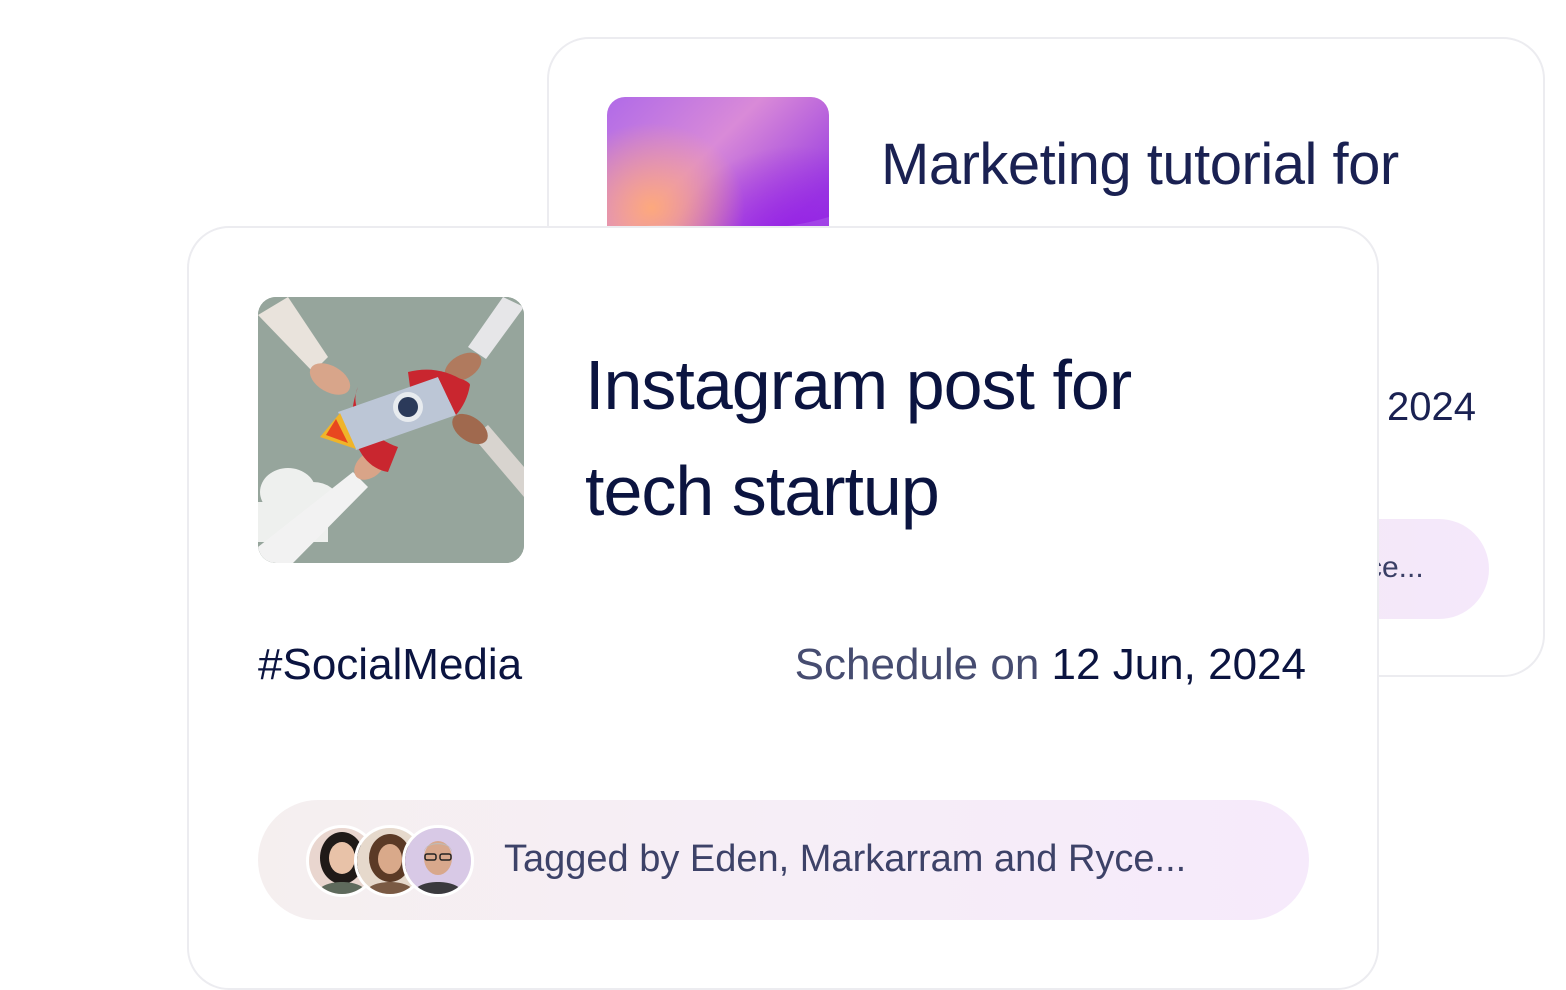  What do you see at coordinates (1178, 664) in the screenshot?
I see `schedule-date: 12 Jun, 2024` at bounding box center [1178, 664].